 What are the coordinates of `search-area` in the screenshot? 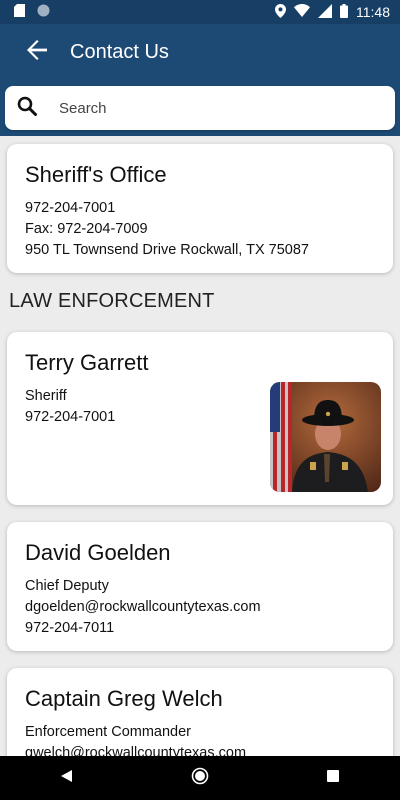 It's located at (200, 108).